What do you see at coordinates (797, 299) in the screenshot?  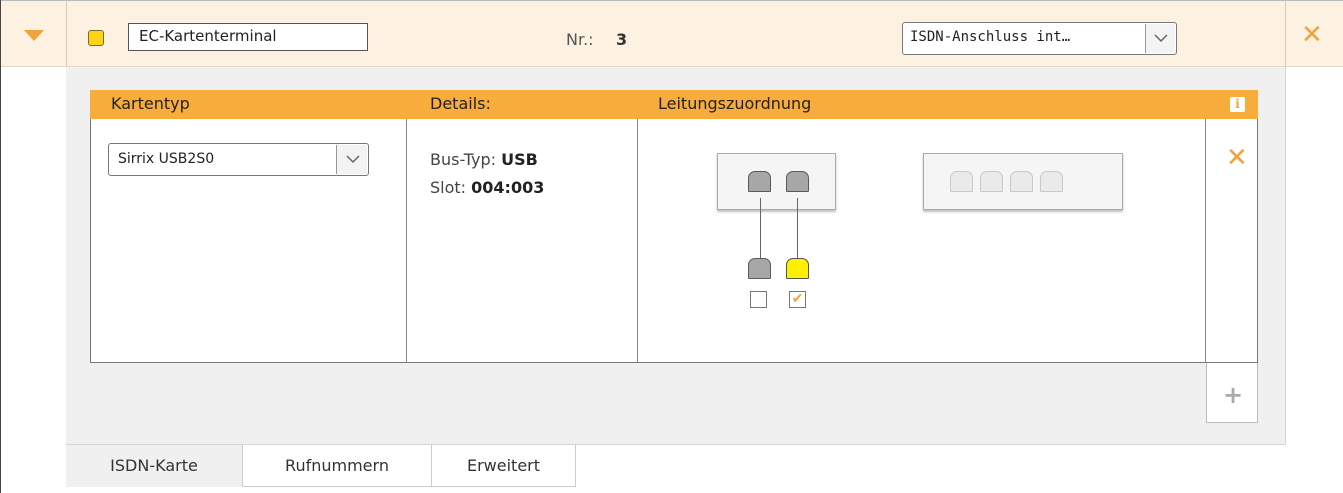 I see `line-2-checkbox: ✔` at bounding box center [797, 299].